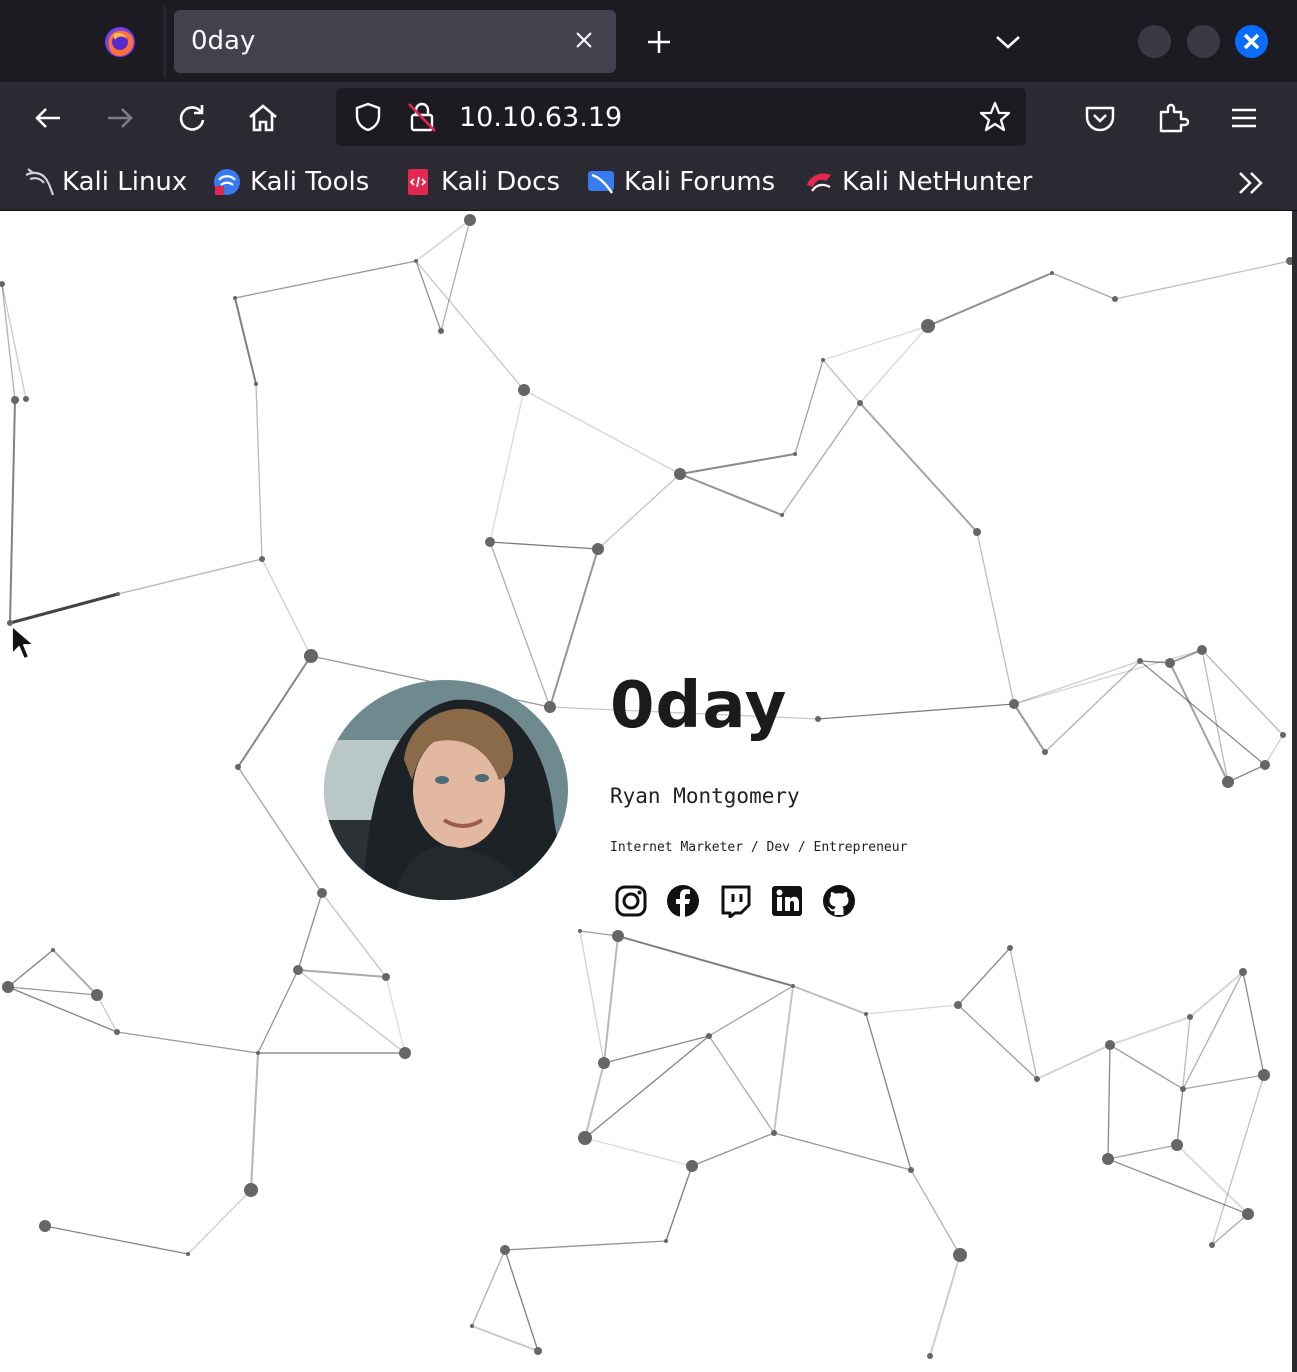 The height and width of the screenshot is (1372, 1297). I want to click on bookmark-kali-nethunter: Kali NetHunter, so click(918, 182).